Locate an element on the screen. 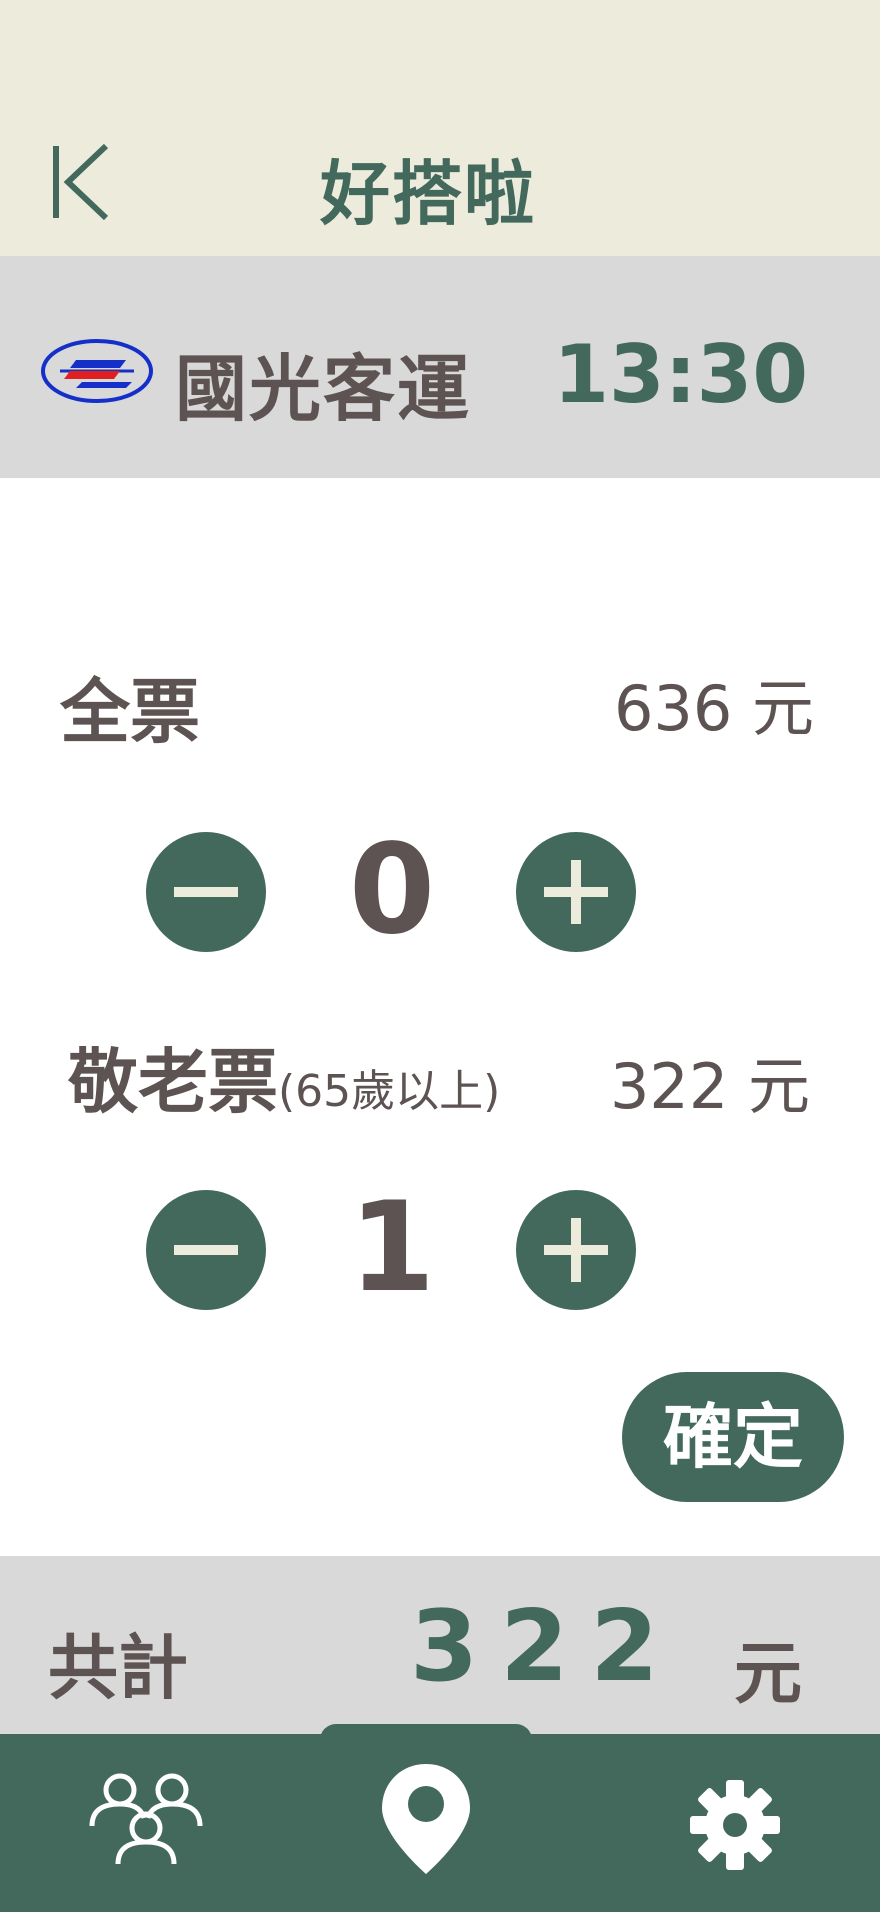 The width and height of the screenshot is (880, 1912). nav-item-group is located at coordinates (146, 1818).